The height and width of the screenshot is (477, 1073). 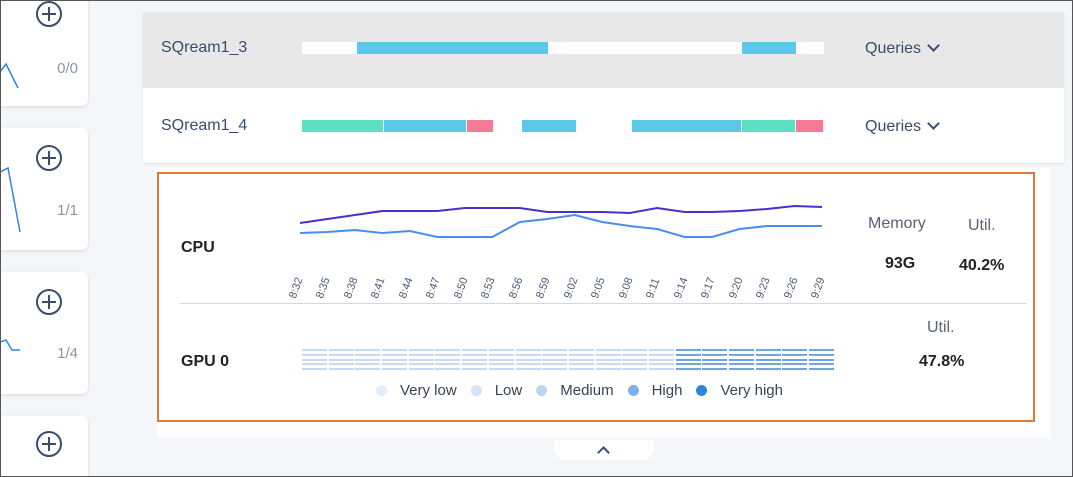 I want to click on worker-name: SQream1_4, so click(x=204, y=125).